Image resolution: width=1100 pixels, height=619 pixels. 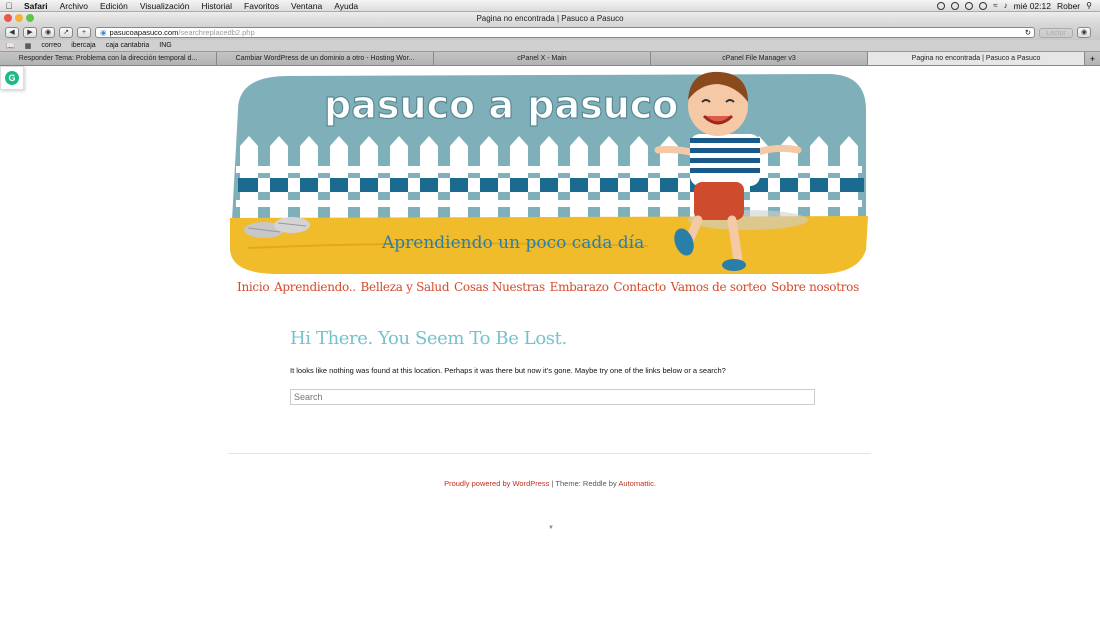 I want to click on user-name: Rober, so click(x=1068, y=6).